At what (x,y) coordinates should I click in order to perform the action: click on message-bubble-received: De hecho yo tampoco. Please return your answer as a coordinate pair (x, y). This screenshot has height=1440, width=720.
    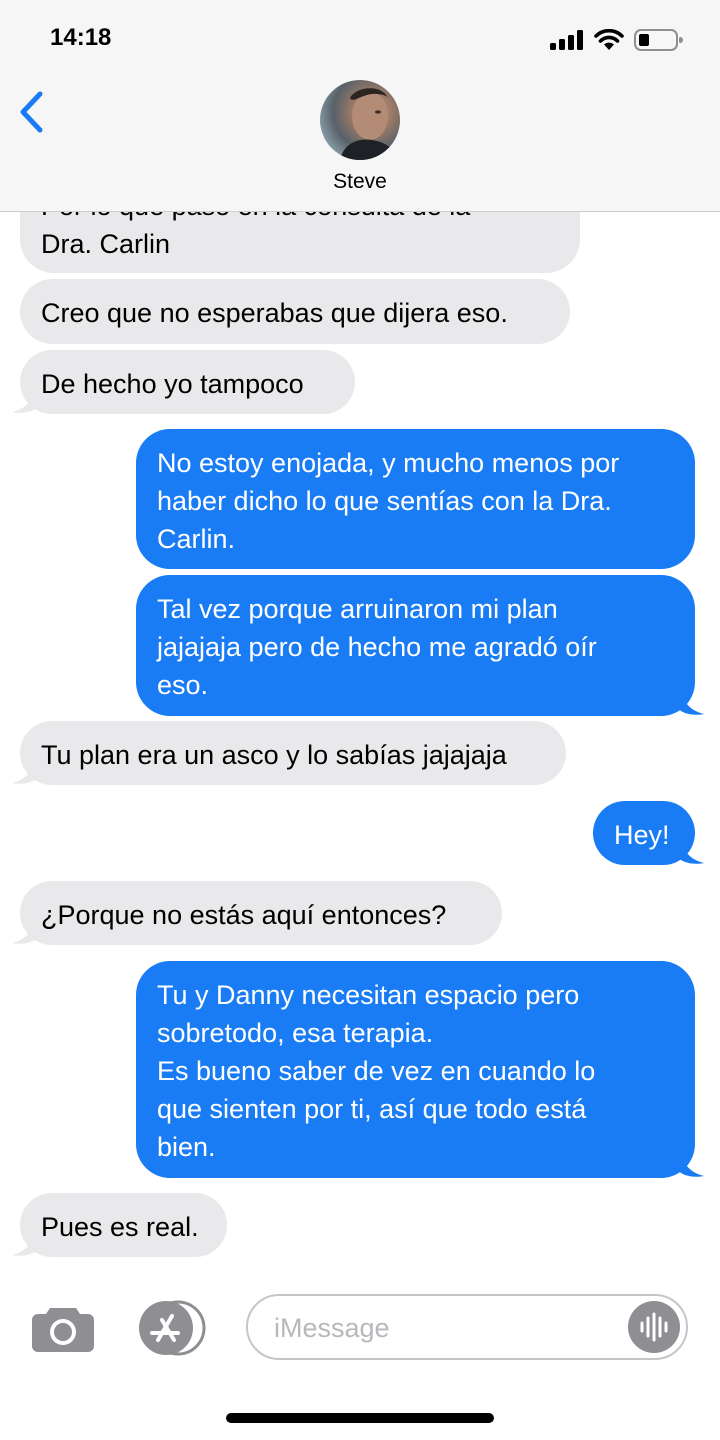
    Looking at the image, I should click on (187, 382).